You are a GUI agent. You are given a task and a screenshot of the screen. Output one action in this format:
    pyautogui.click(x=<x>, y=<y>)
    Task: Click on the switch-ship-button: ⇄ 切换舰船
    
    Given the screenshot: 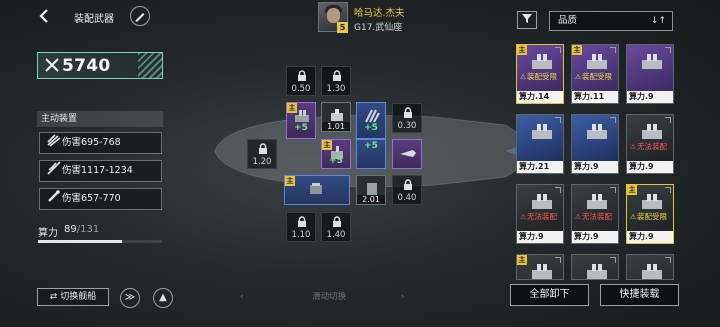 What is the action you would take?
    pyautogui.click(x=73, y=297)
    